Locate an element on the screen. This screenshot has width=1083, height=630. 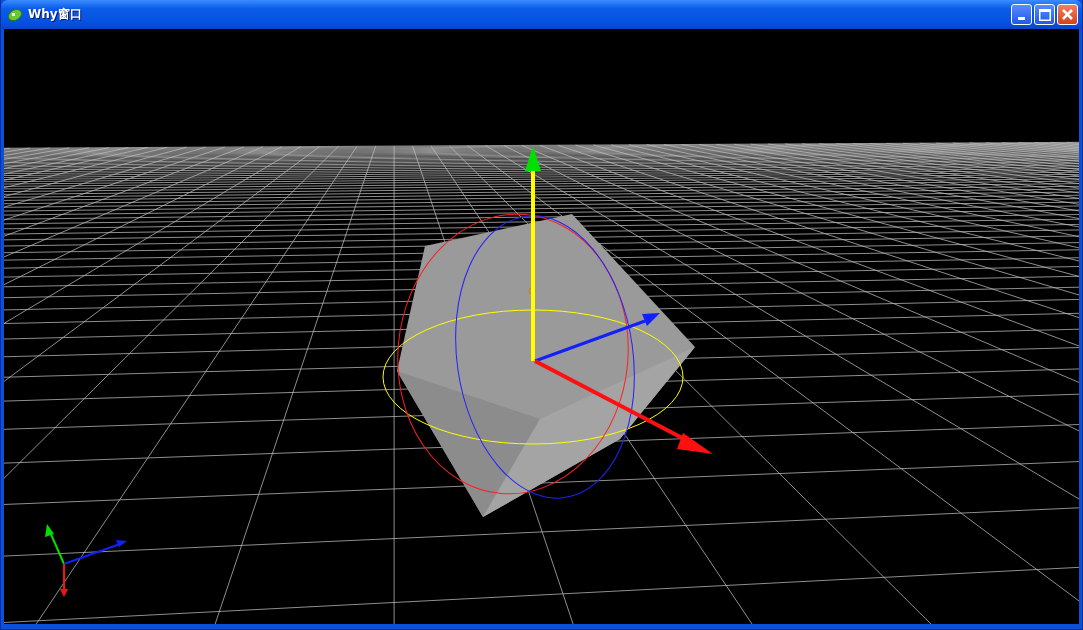
axis-triad-icon is located at coordinates (86, 560).